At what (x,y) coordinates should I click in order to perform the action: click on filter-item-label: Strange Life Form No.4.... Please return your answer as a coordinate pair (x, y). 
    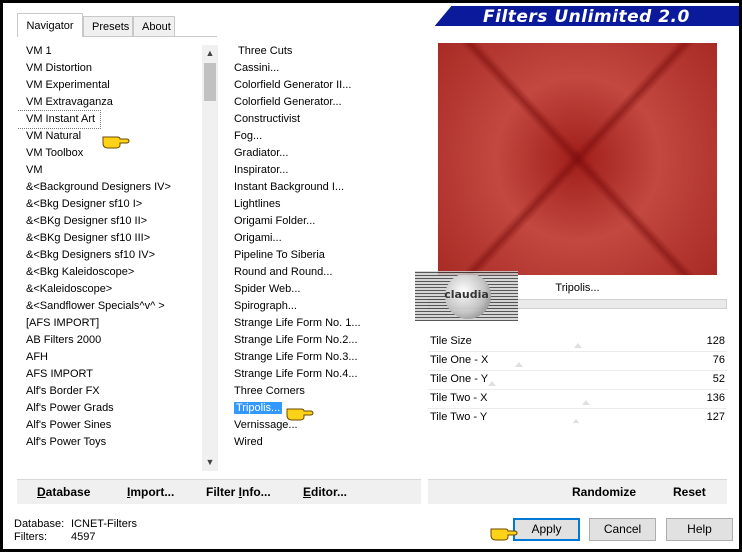
    Looking at the image, I should click on (296, 374).